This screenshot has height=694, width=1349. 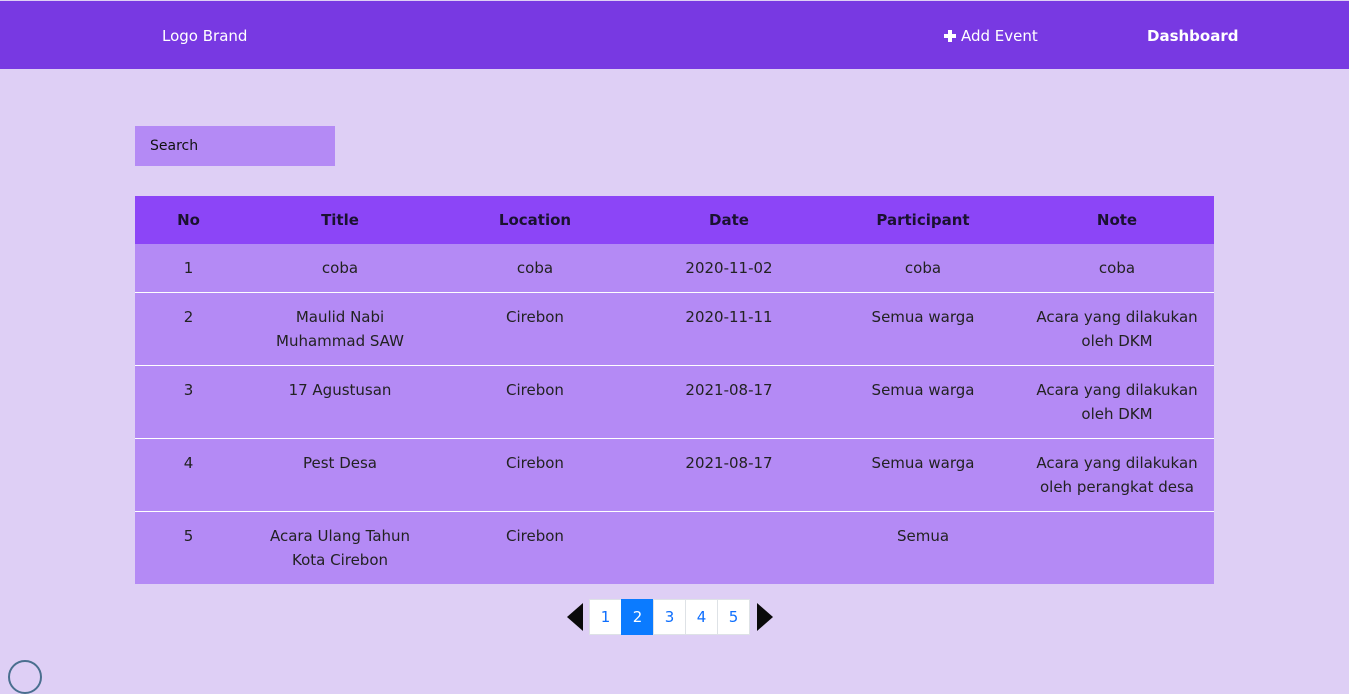 I want to click on header-note: Note, so click(x=1117, y=220).